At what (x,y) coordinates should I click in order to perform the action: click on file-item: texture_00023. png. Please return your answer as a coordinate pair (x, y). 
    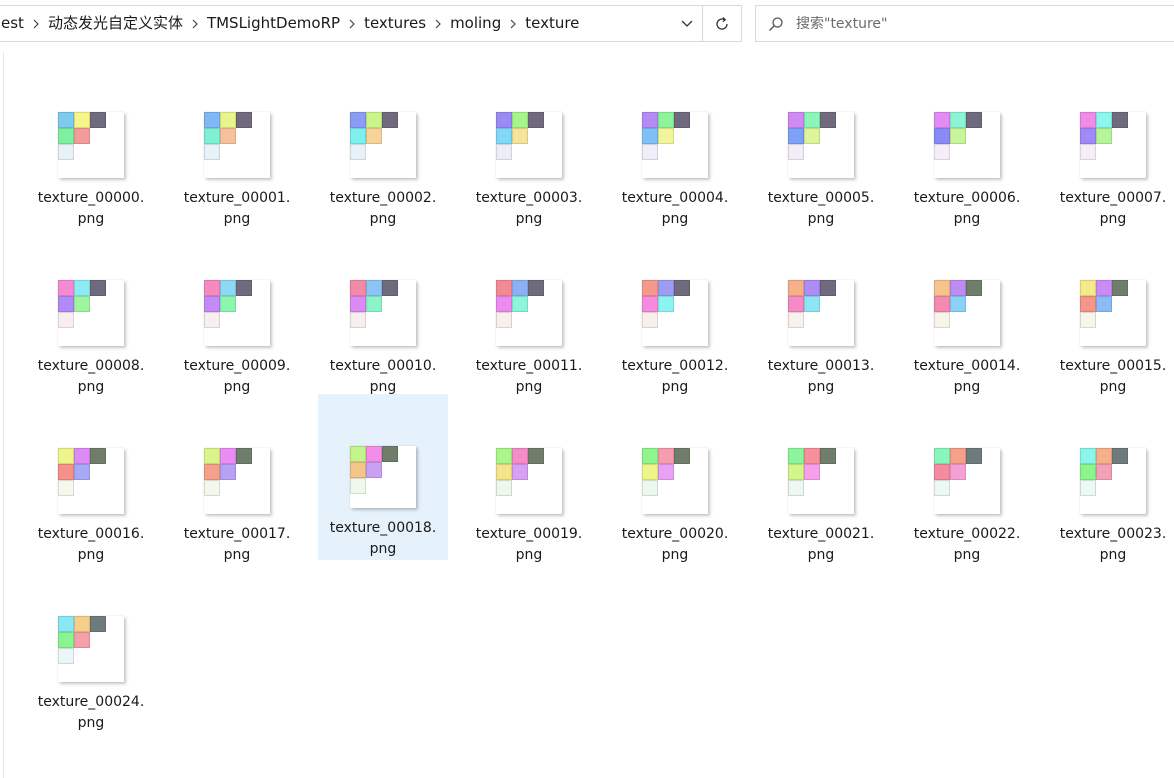
    Looking at the image, I should click on (1111, 509).